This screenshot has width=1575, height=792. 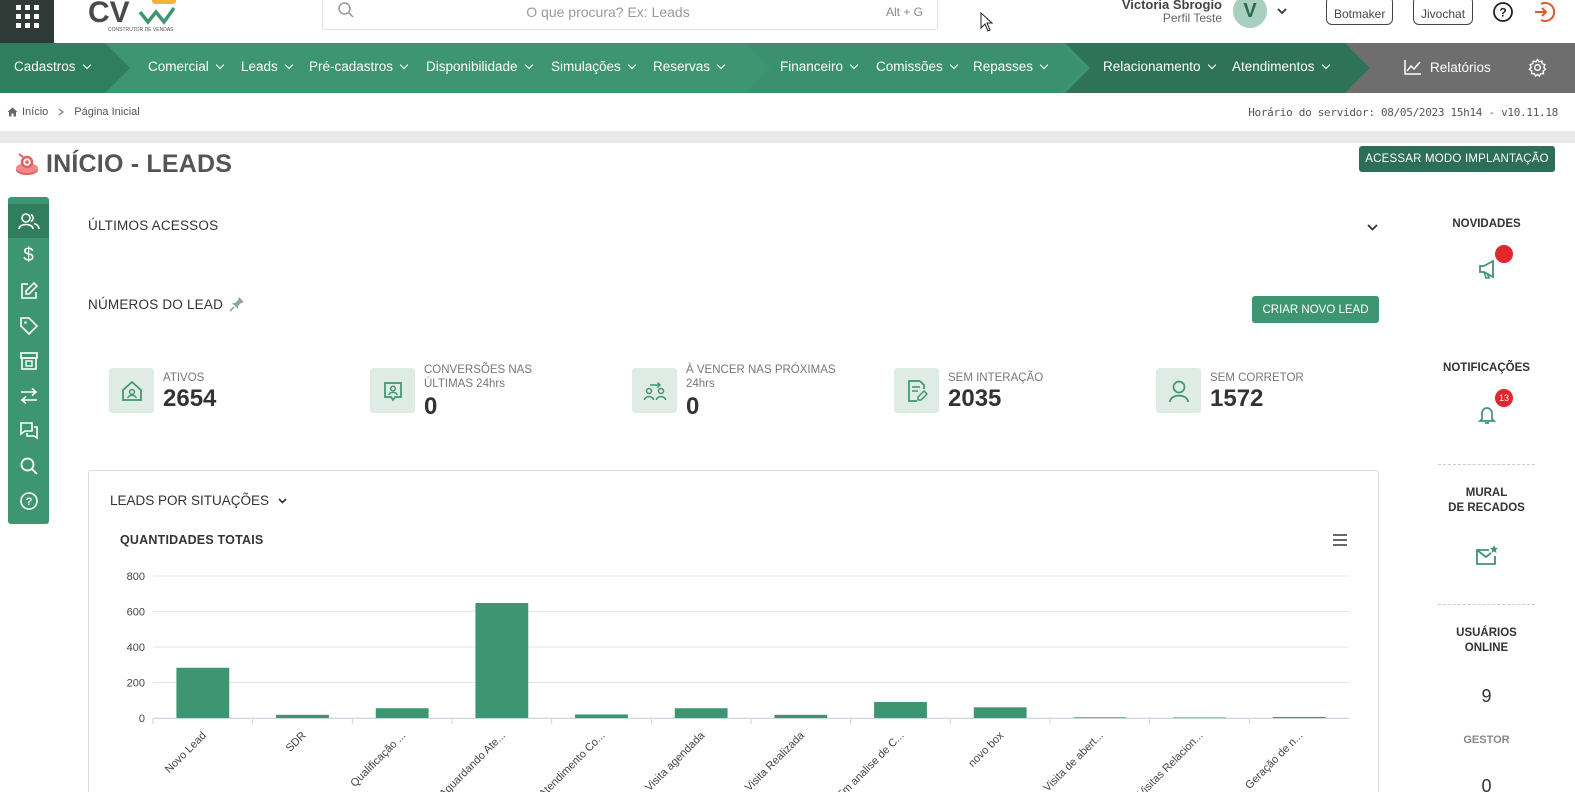 What do you see at coordinates (1360, 12) in the screenshot?
I see `botmaker-button: Botmaker` at bounding box center [1360, 12].